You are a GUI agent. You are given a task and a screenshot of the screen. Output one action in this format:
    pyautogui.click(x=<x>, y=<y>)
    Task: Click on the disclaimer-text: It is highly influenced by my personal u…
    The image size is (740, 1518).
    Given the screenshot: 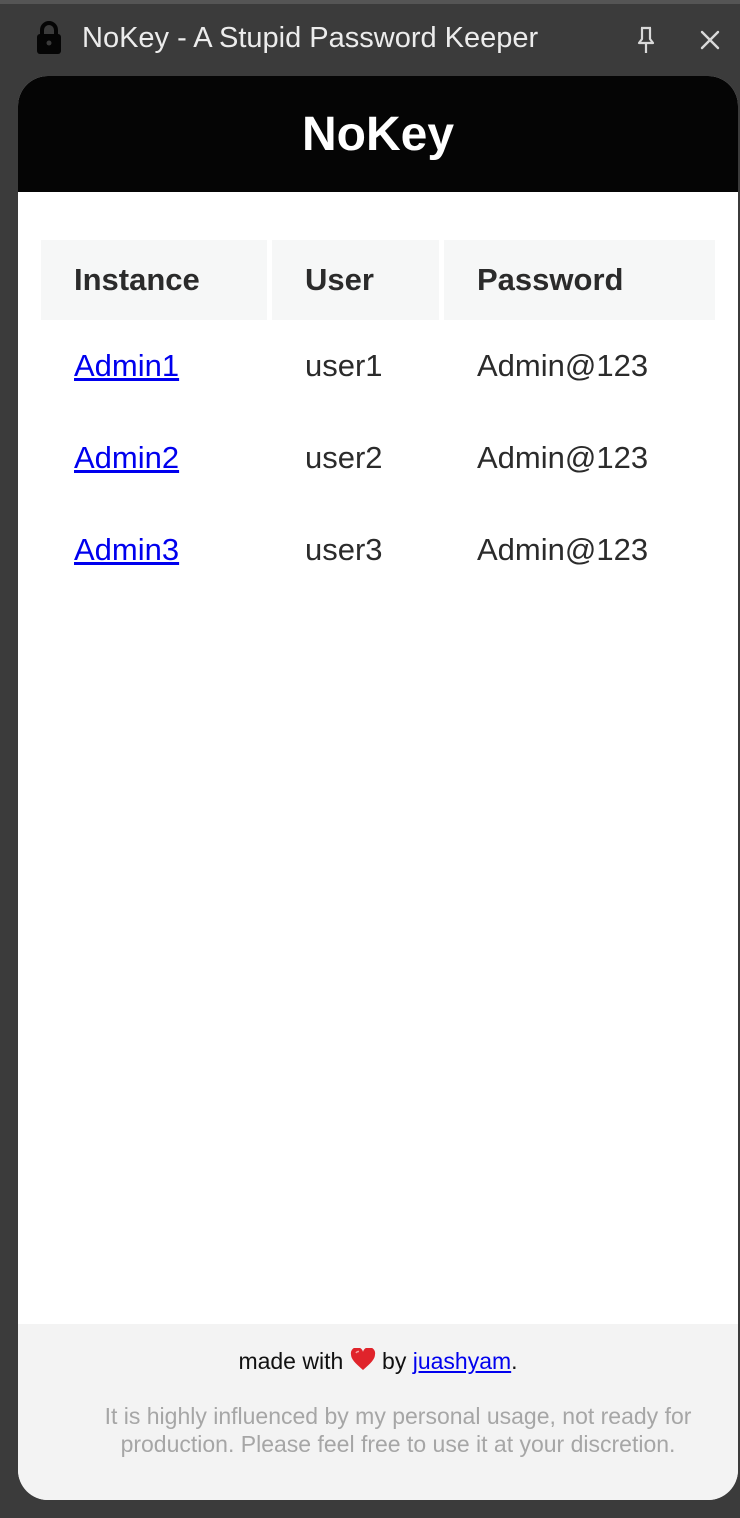 What is the action you would take?
    pyautogui.click(x=398, y=1430)
    